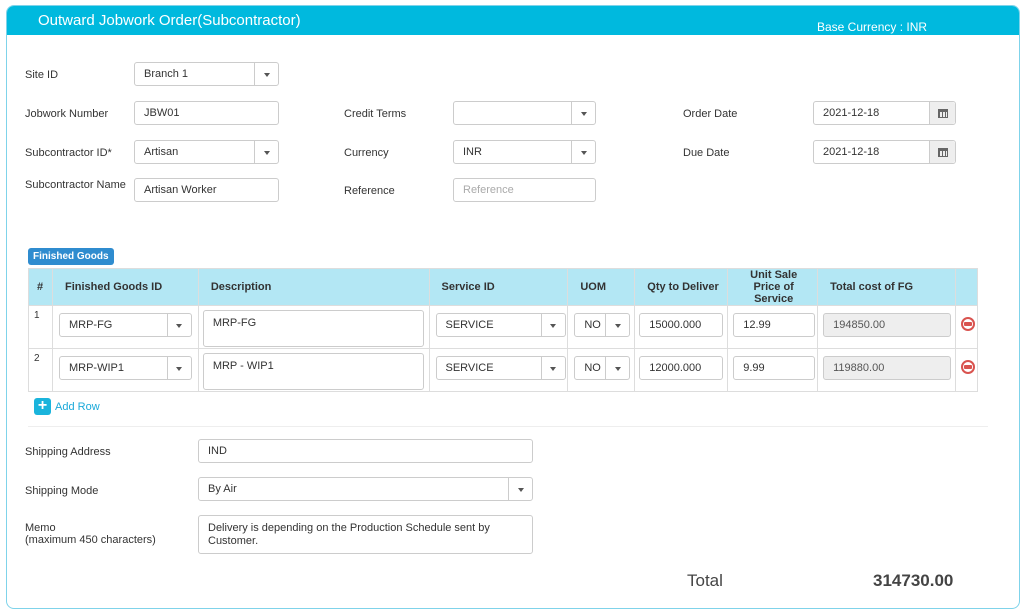 The width and height of the screenshot is (1024, 613). What do you see at coordinates (37, 315) in the screenshot?
I see `row-number: 1` at bounding box center [37, 315].